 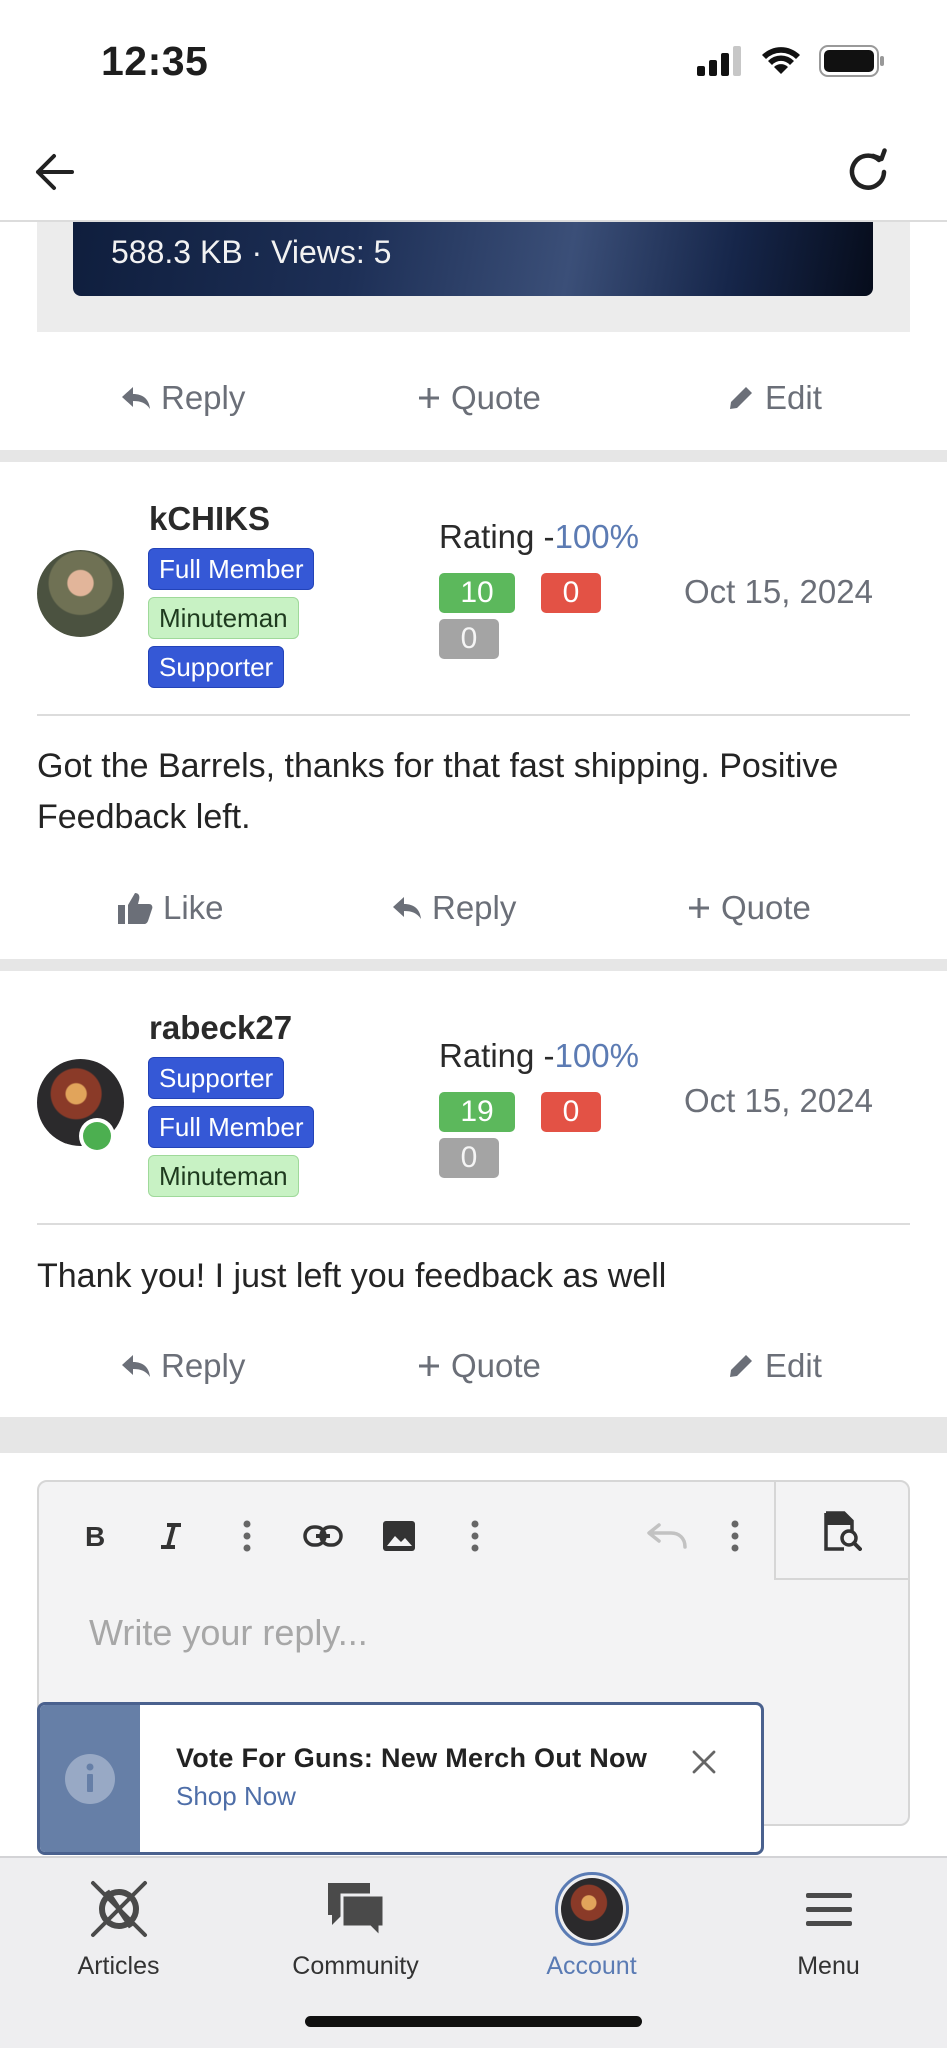 What do you see at coordinates (155, 61) in the screenshot?
I see `status-time: 12:35` at bounding box center [155, 61].